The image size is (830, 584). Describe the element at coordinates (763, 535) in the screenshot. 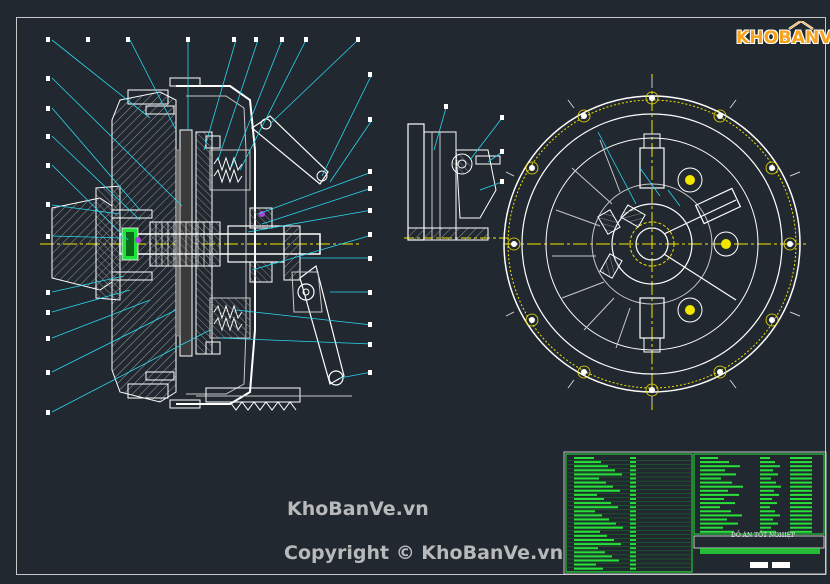

I see `title-block-title: ĐỒ ÁN TỐT NGHIỆP` at that location.